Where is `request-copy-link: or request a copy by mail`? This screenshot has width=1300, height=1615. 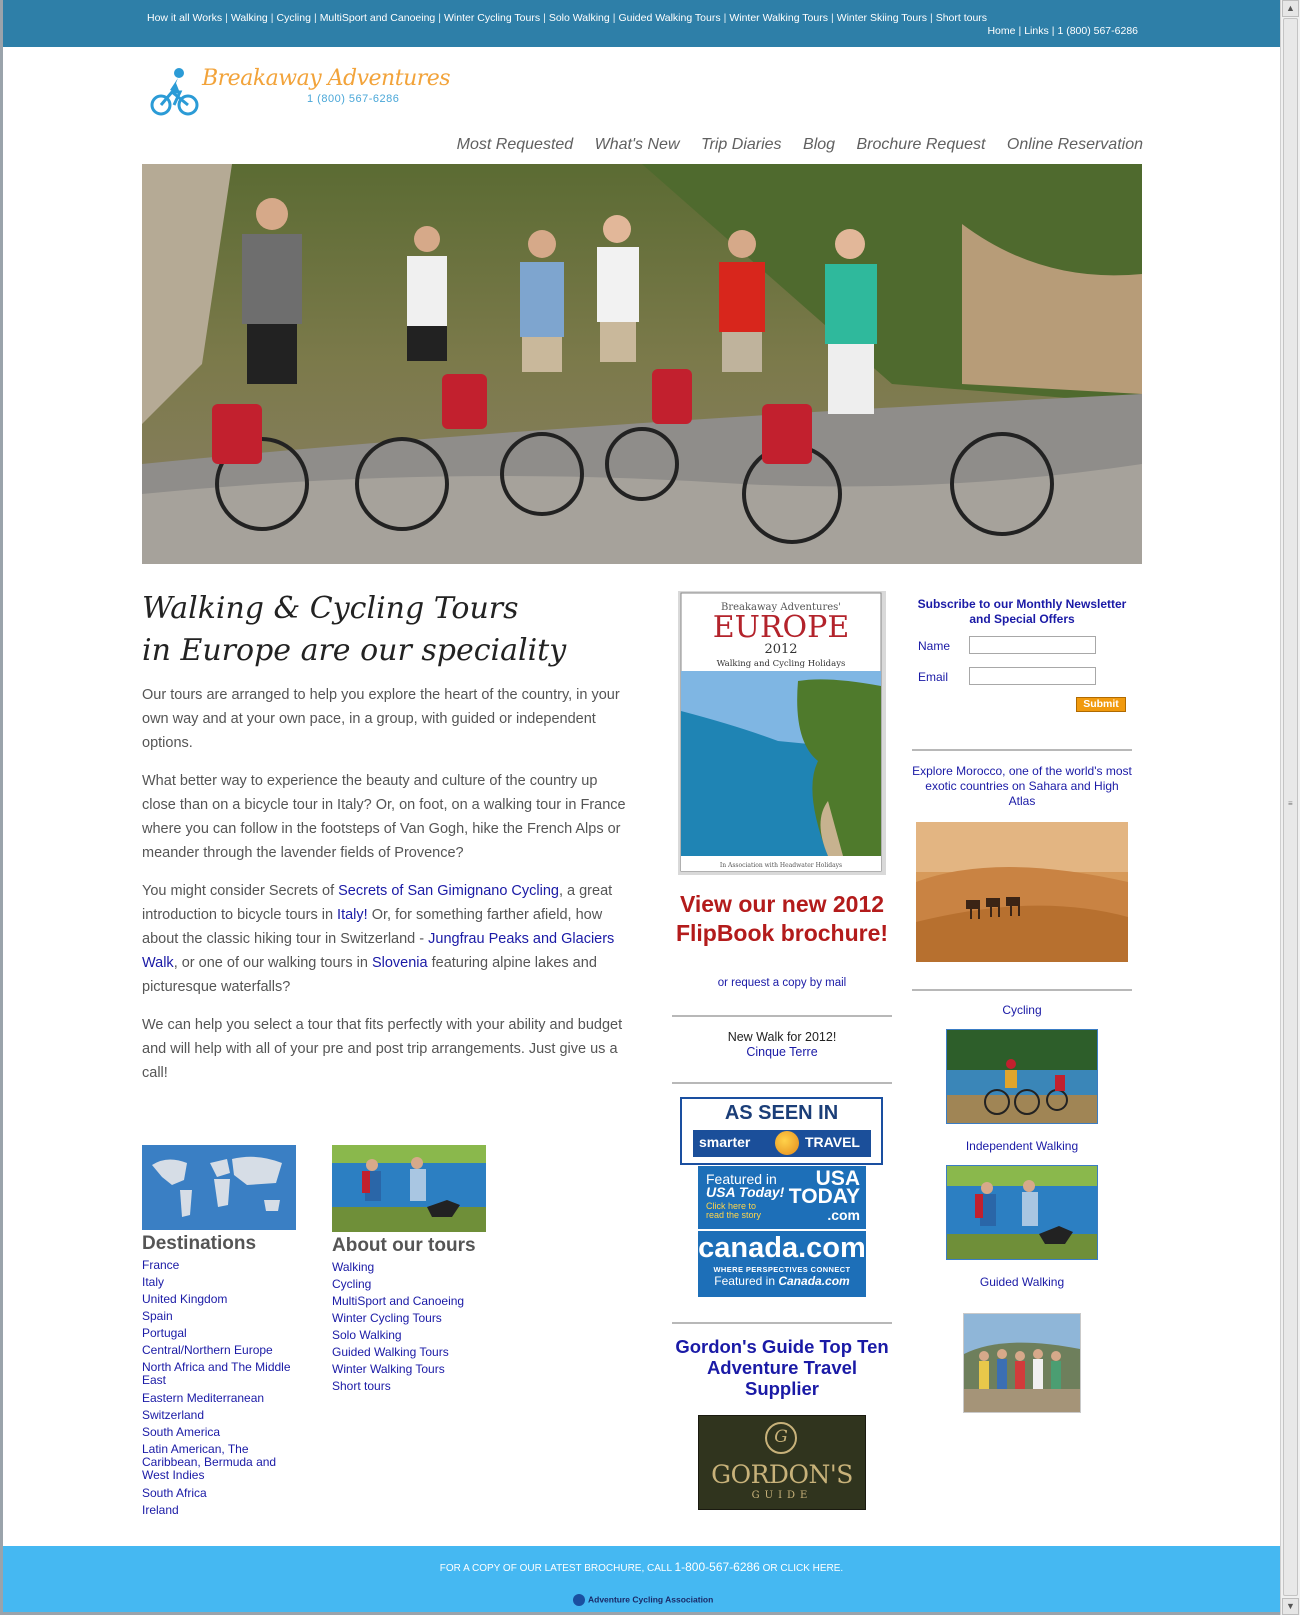 request-copy-link: or request a copy by mail is located at coordinates (782, 983).